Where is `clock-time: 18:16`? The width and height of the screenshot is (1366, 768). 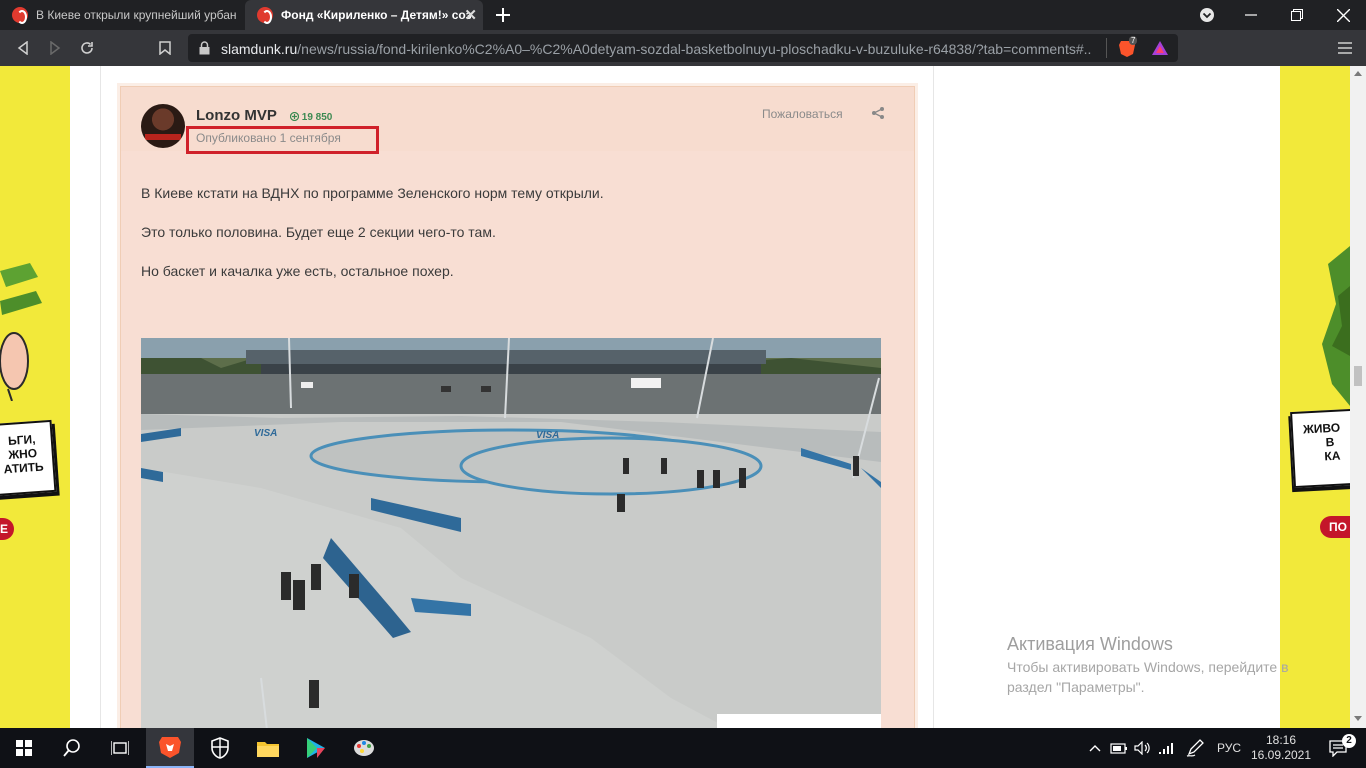 clock-time: 18:16 is located at coordinates (1281, 740).